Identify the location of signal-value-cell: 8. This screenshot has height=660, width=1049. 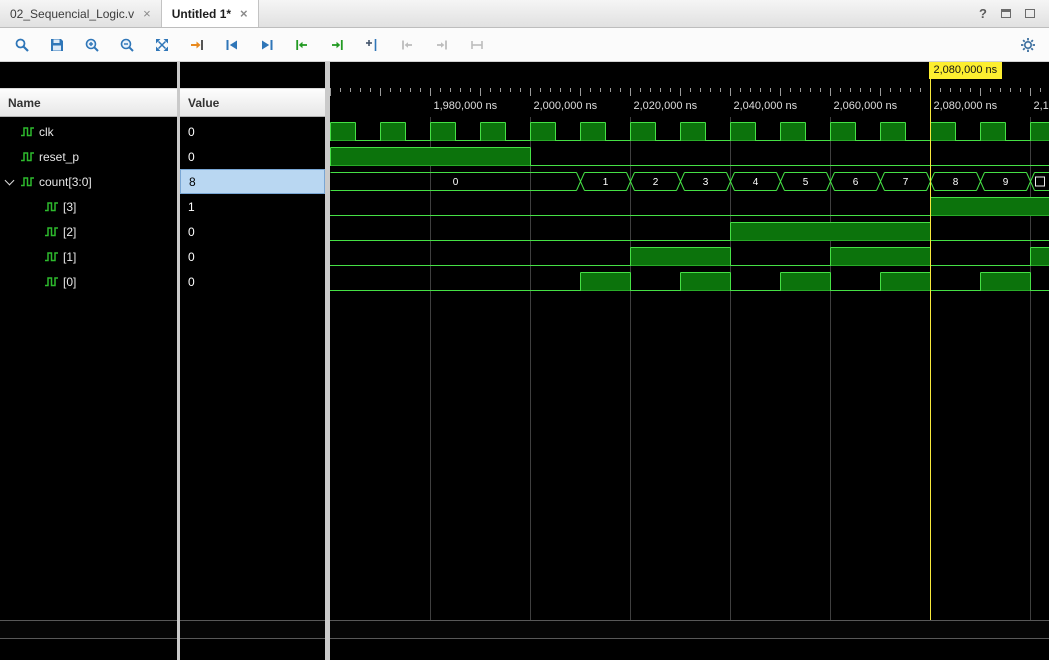
(252, 181).